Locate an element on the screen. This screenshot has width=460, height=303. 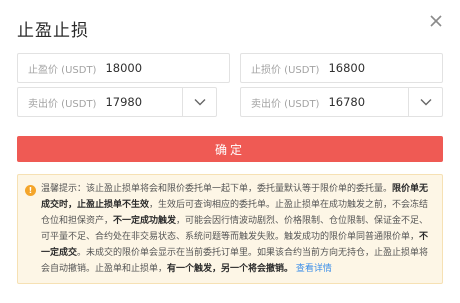
take-profit-trigger-value: 18000 is located at coordinates (119, 68).